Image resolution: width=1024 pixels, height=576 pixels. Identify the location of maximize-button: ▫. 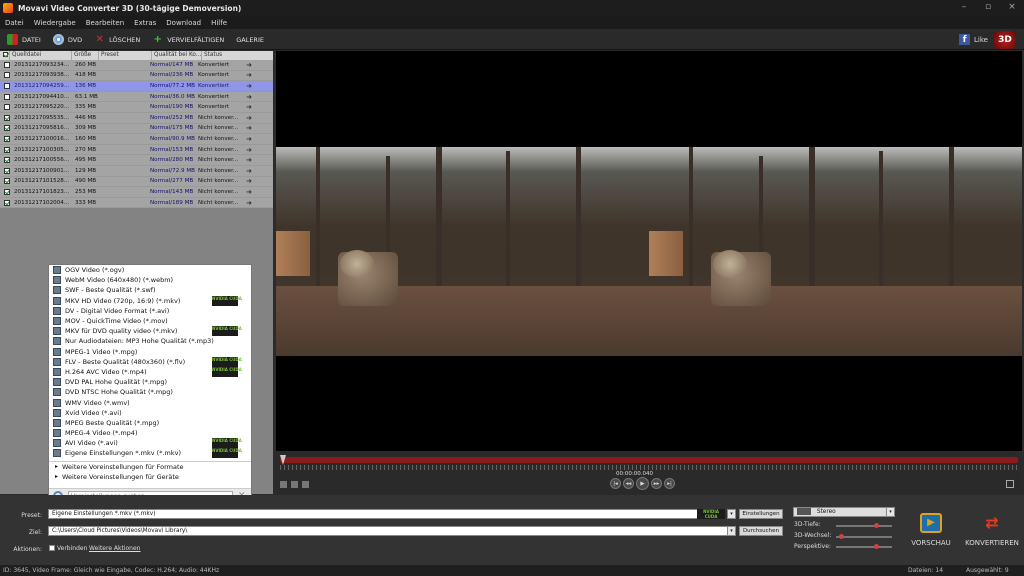
(988, 8).